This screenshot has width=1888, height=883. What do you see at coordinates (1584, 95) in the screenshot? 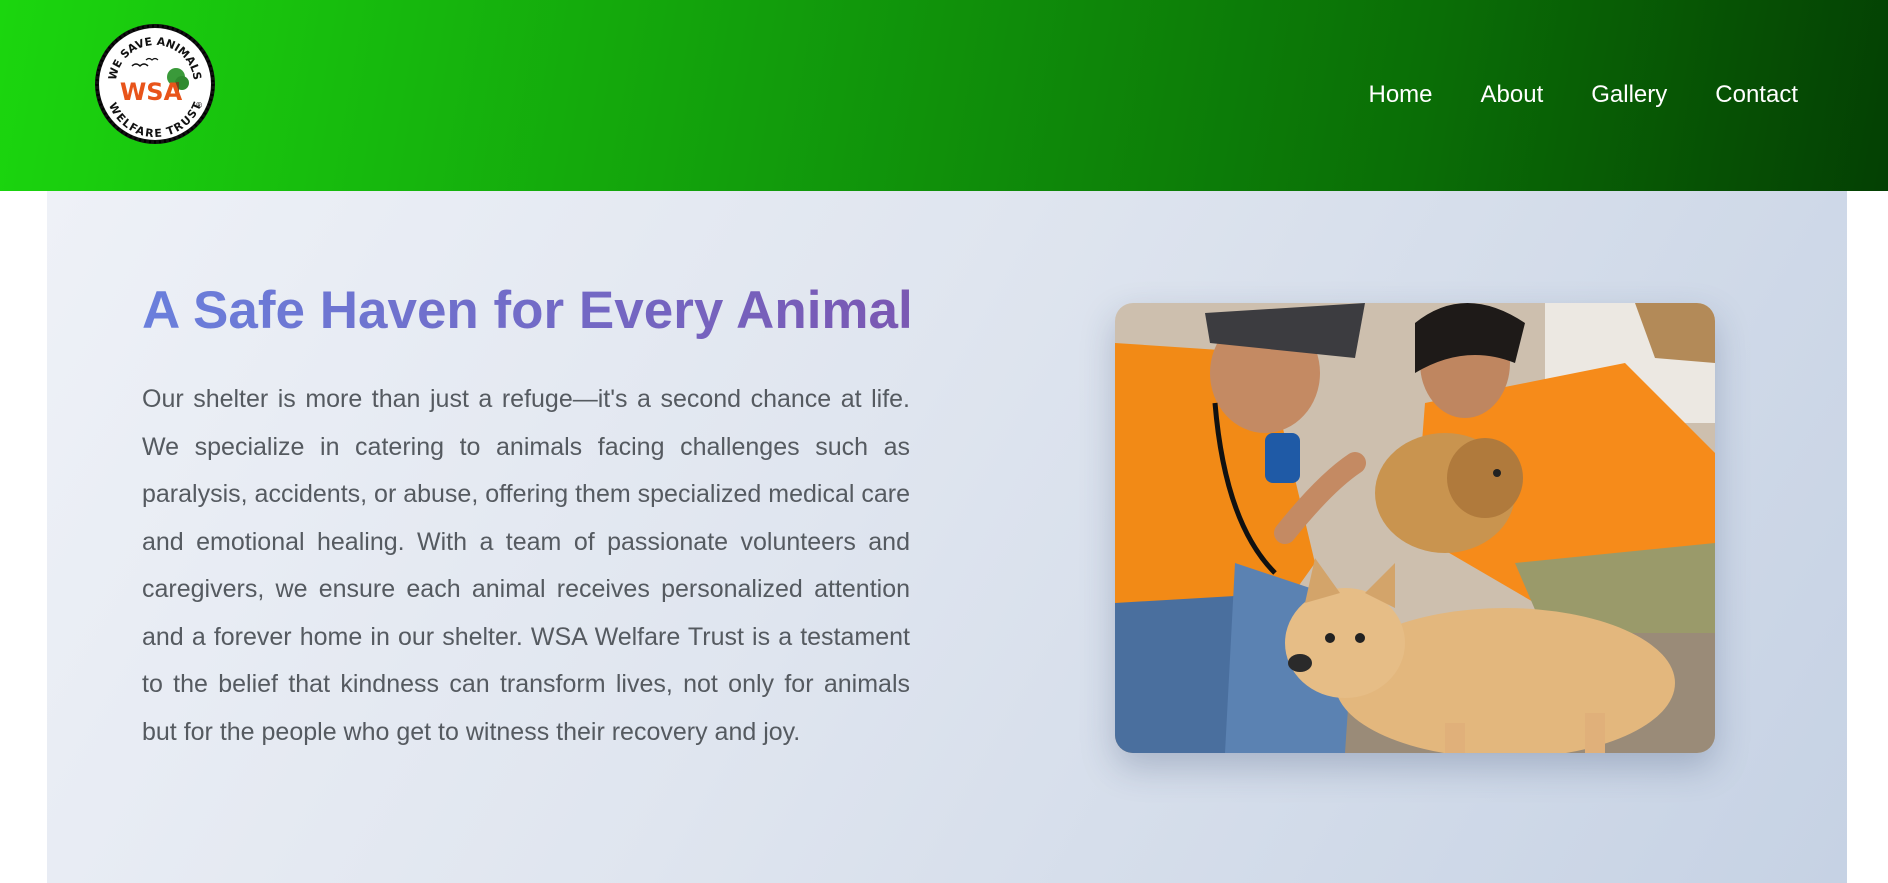
I see `main-nav: Home About Gallery Contact` at bounding box center [1584, 95].